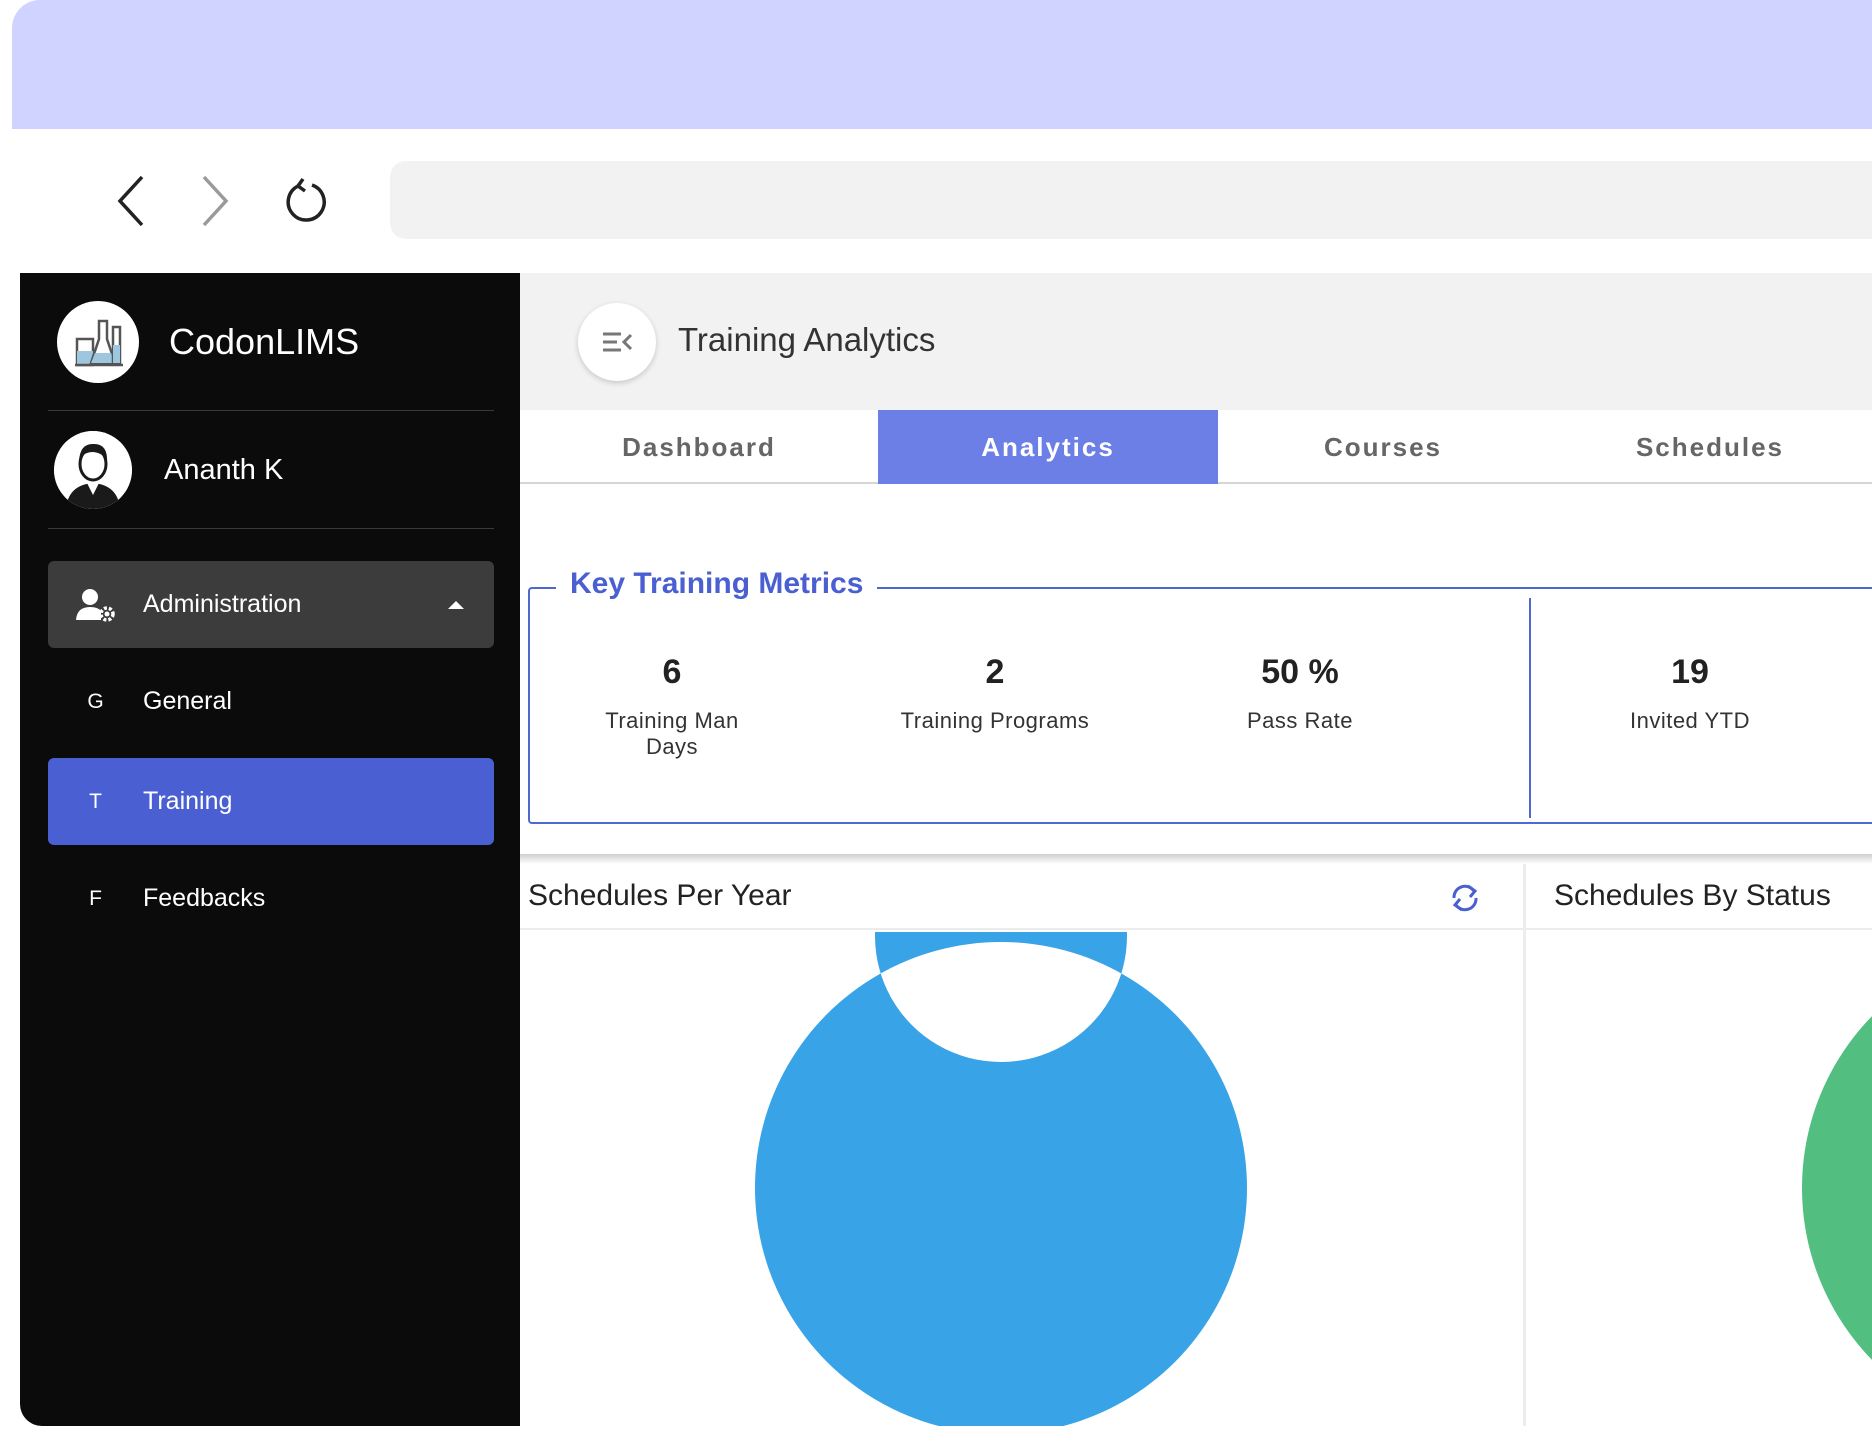  What do you see at coordinates (1710, 447) in the screenshot?
I see `tab-schedules: Schedules` at bounding box center [1710, 447].